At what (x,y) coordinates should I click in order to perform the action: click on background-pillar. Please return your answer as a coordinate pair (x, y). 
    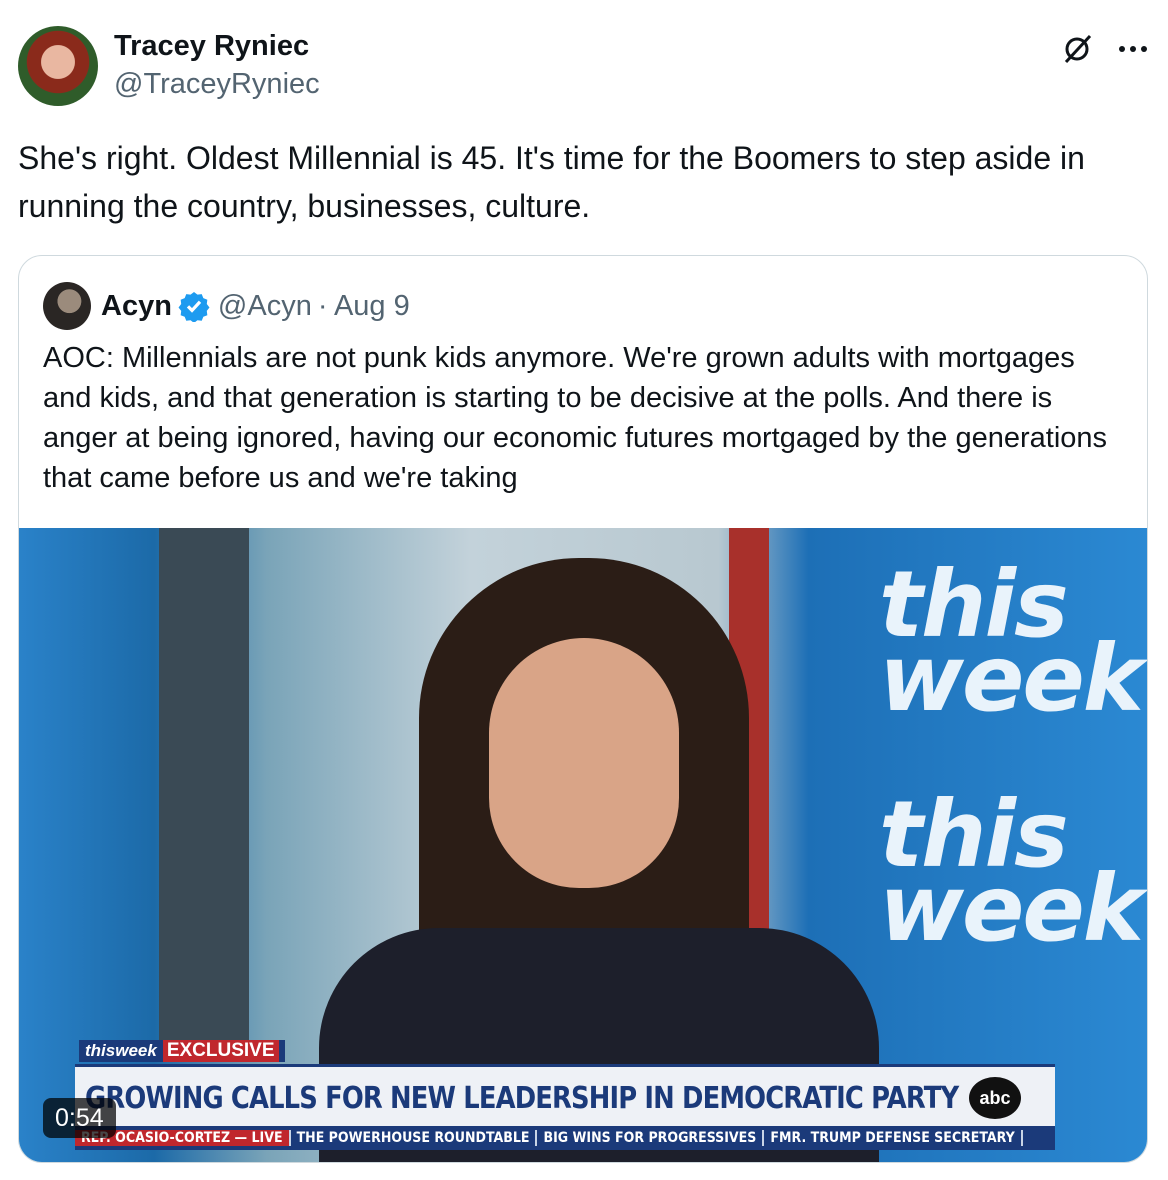
    Looking at the image, I should click on (204, 788).